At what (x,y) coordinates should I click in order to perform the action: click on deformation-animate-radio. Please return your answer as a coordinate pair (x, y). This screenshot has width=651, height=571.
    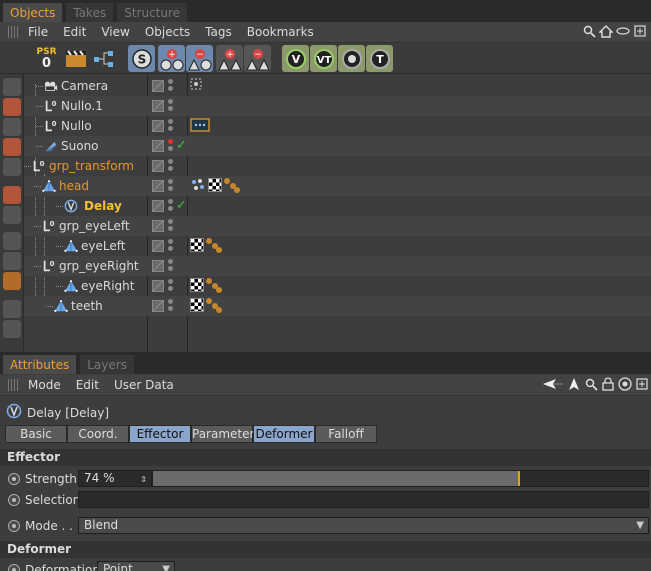
    Looking at the image, I should click on (14, 567).